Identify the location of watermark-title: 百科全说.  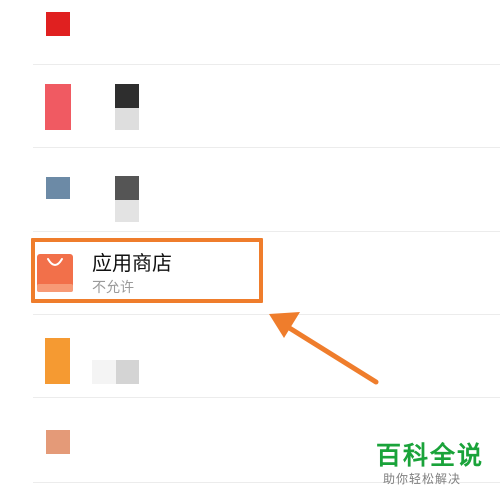
(430, 455).